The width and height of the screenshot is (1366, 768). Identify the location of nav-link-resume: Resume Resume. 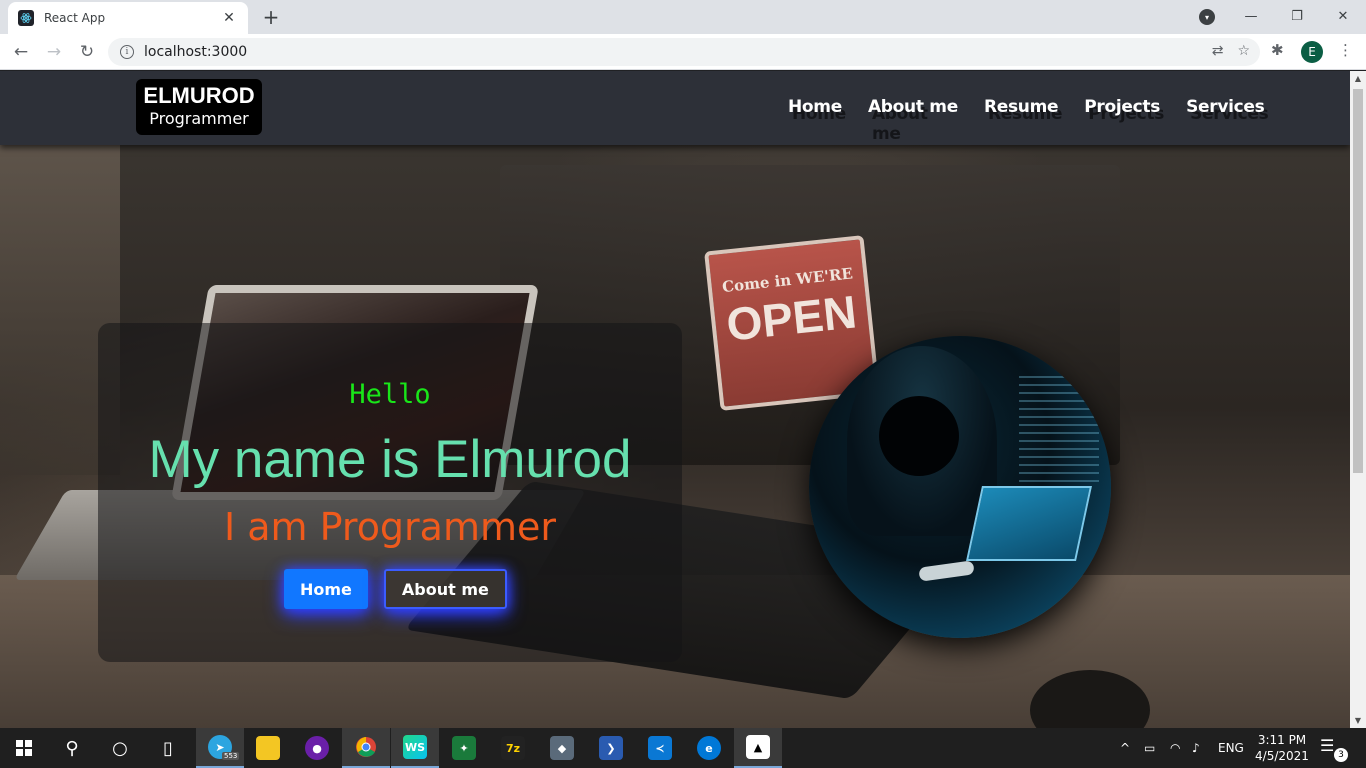
(1023, 110).